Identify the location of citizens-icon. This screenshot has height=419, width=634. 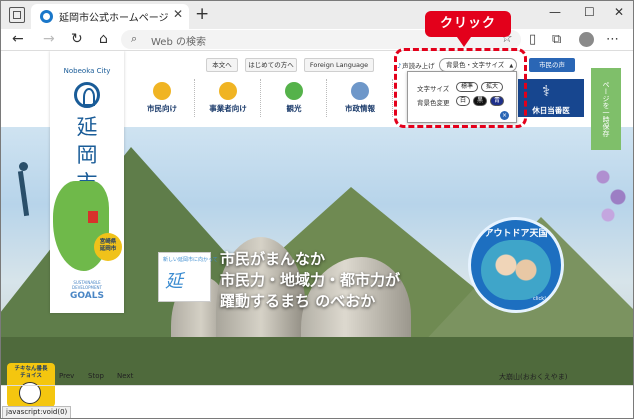
(162, 91).